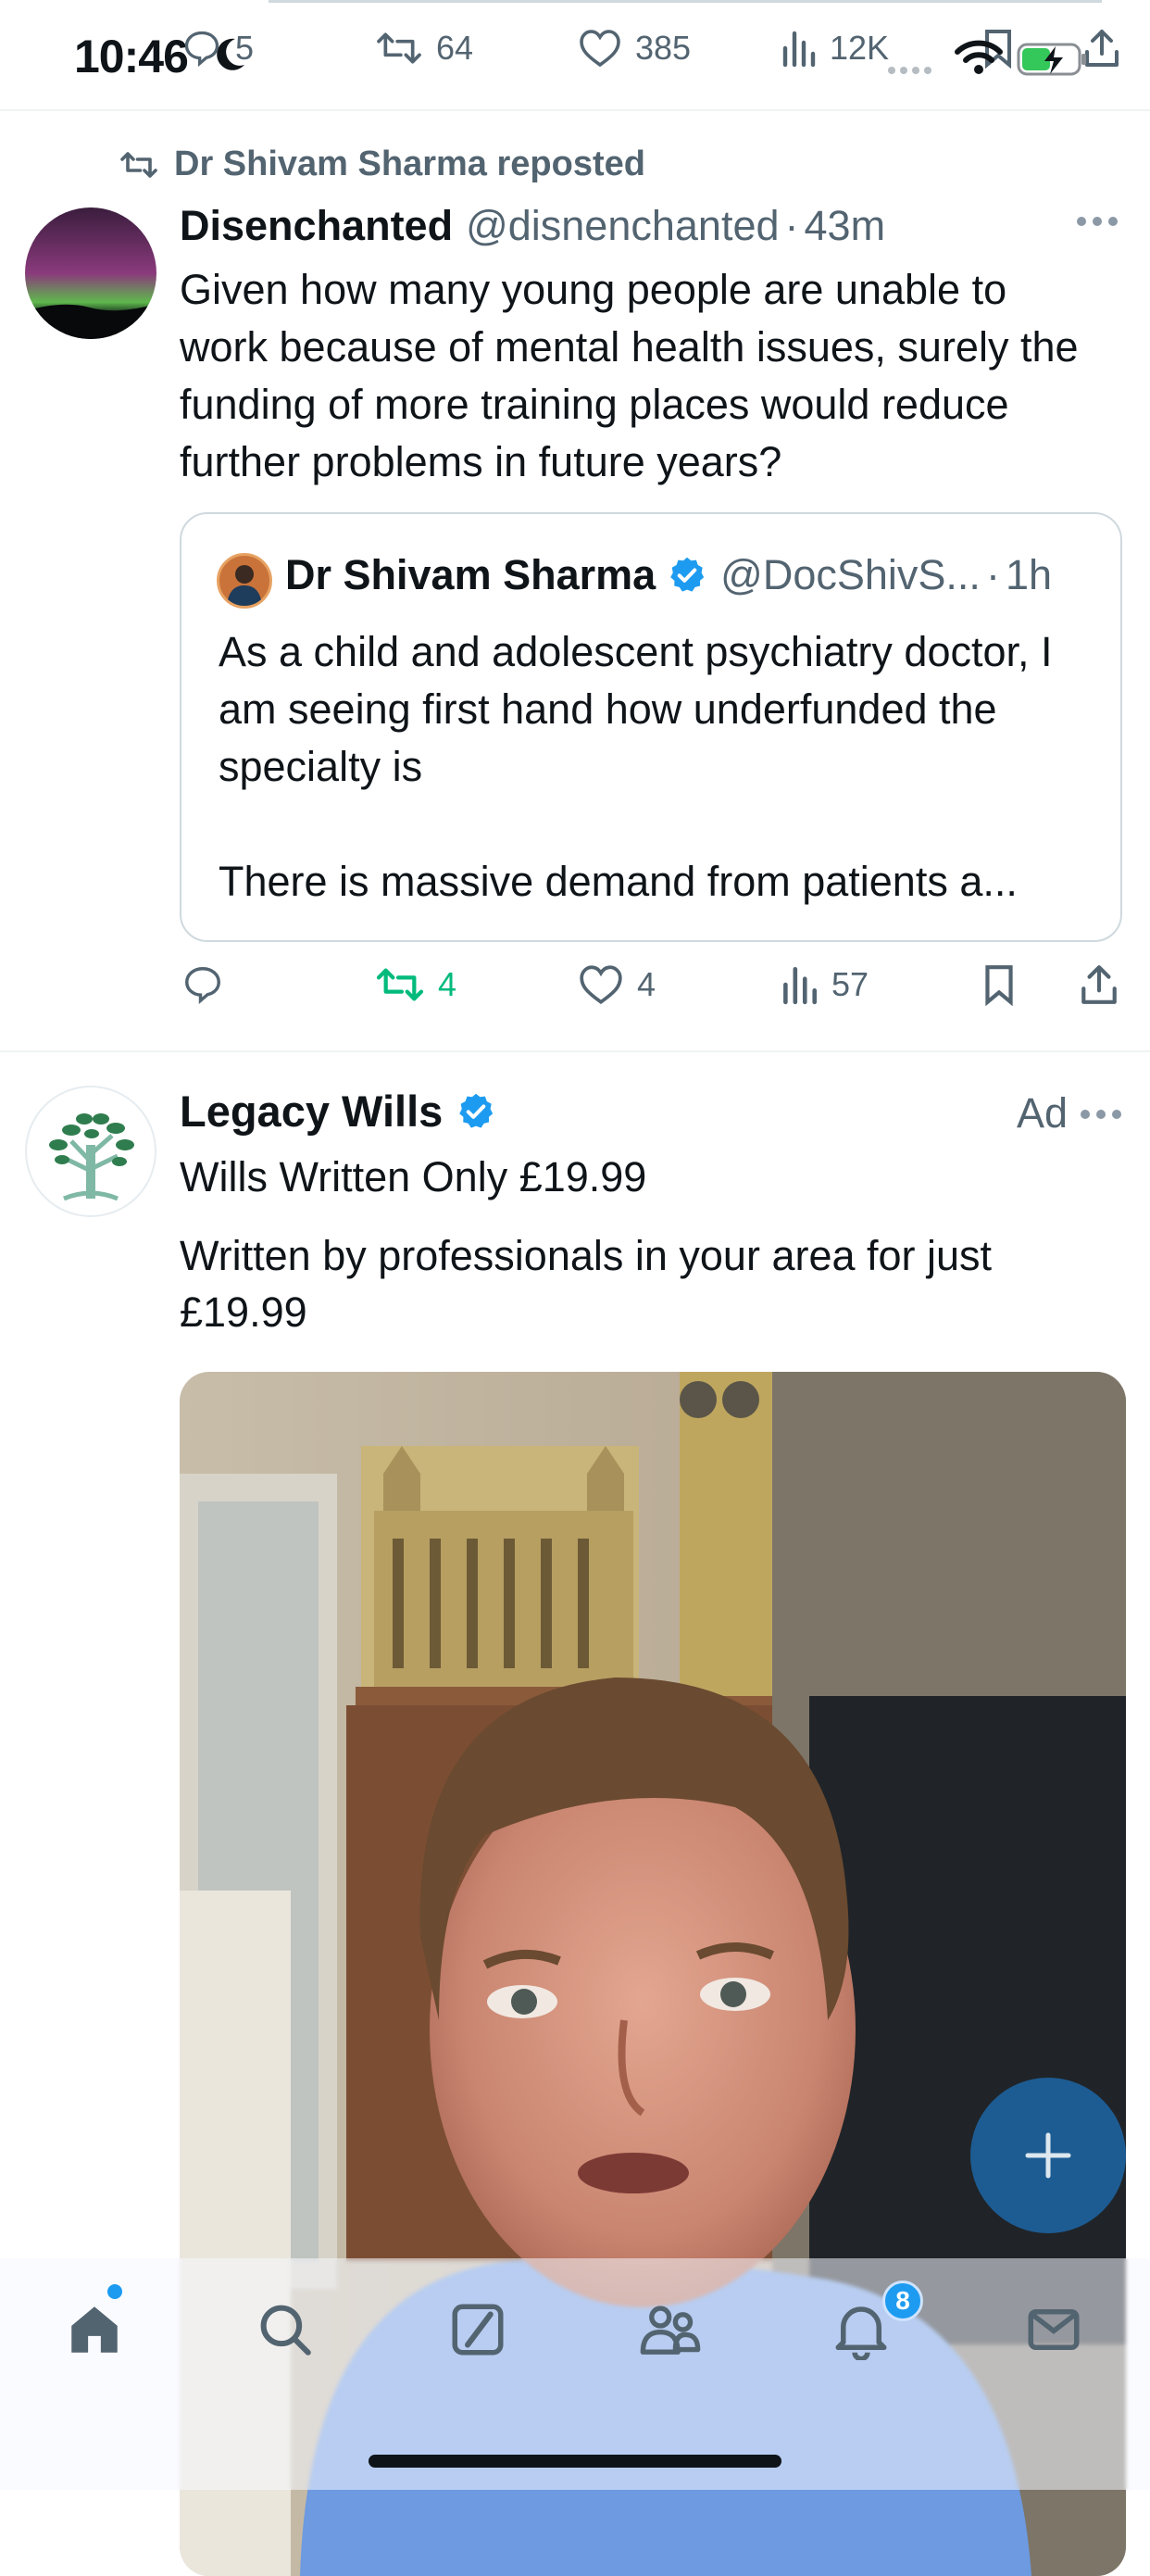 This screenshot has height=2576, width=1150. Describe the element at coordinates (575, 1051) in the screenshot. I see `tweet-divider` at that location.